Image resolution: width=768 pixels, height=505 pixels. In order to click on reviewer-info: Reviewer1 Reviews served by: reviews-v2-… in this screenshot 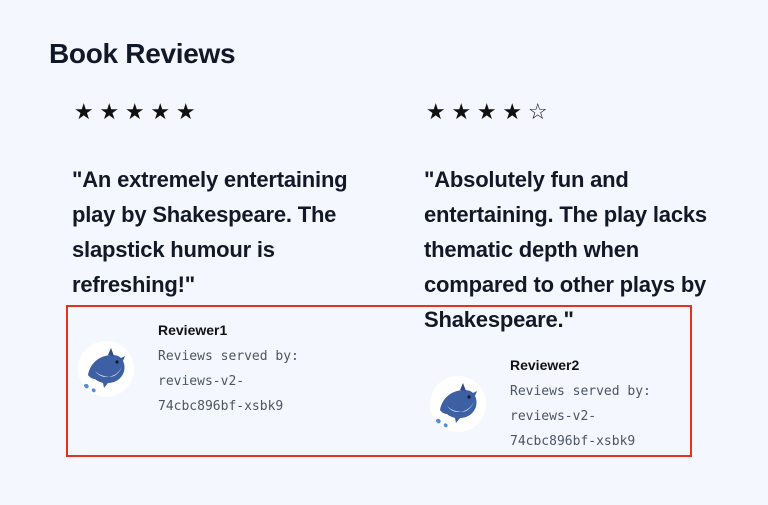, I will do `click(258, 370)`.